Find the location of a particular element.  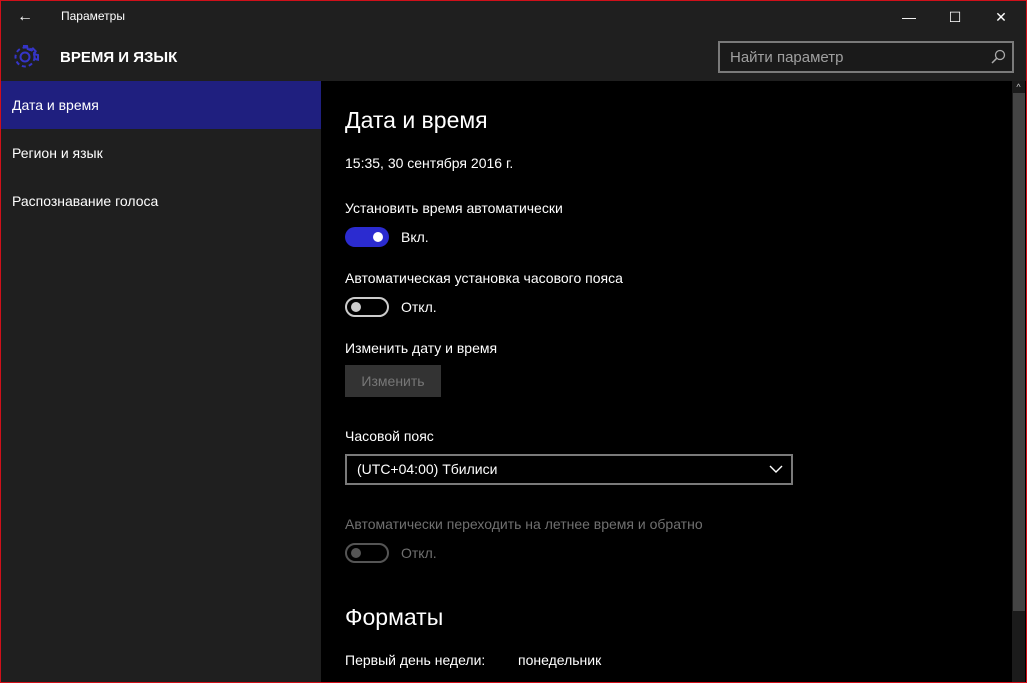

minimize-icon: — is located at coordinates (909, 17).